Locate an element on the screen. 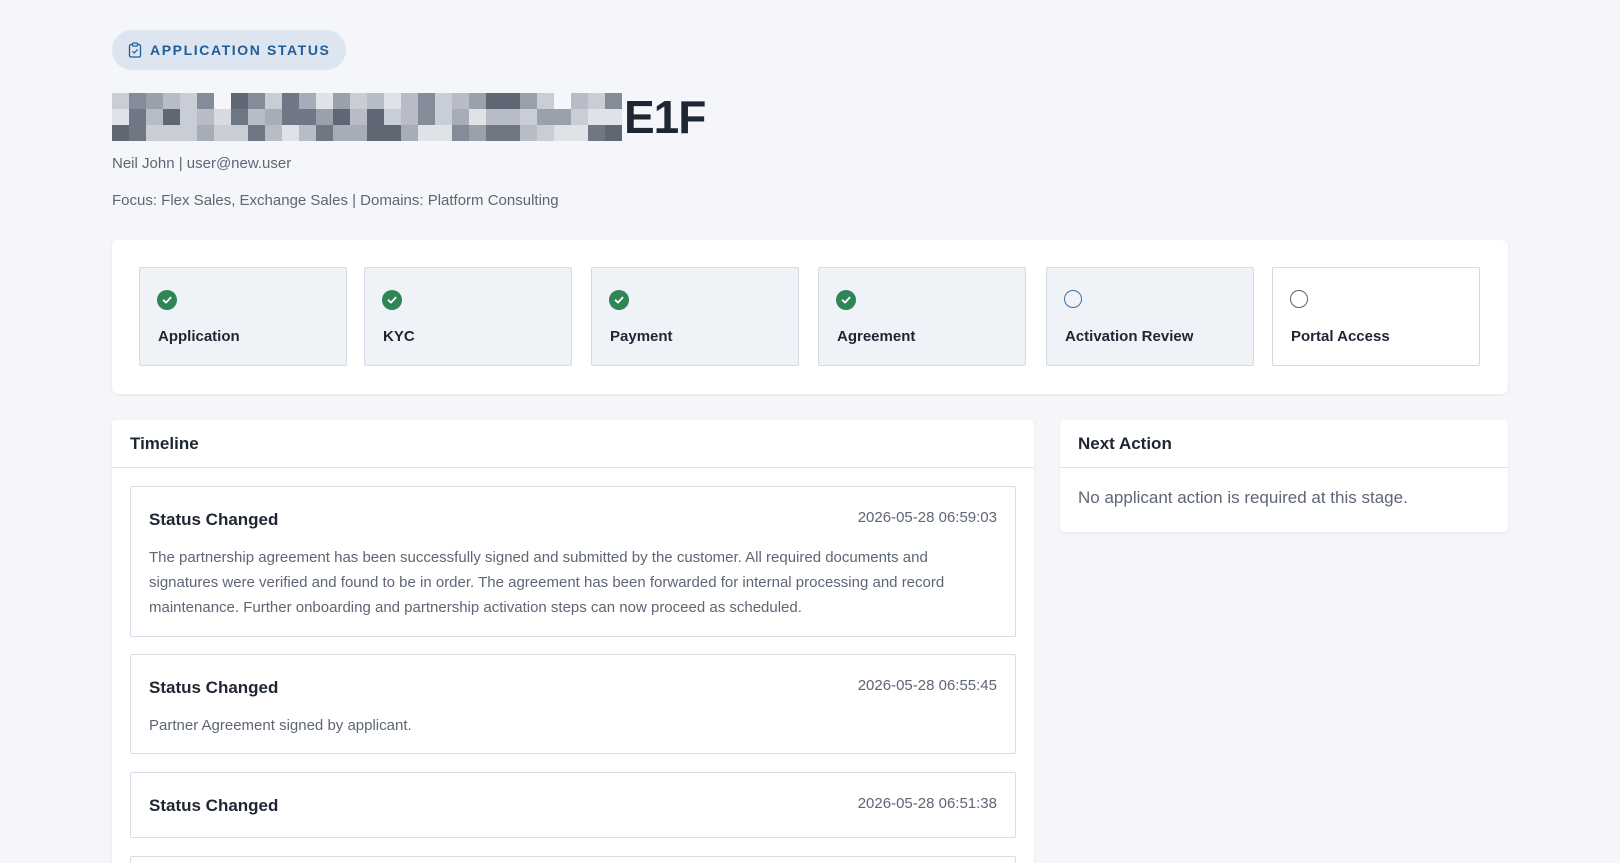  stage-kyc: KYC is located at coordinates (468, 316).